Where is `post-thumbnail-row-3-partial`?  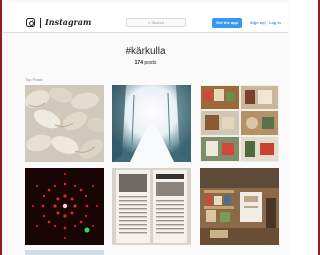
post-thumbnail-row-3-partial is located at coordinates (64, 252).